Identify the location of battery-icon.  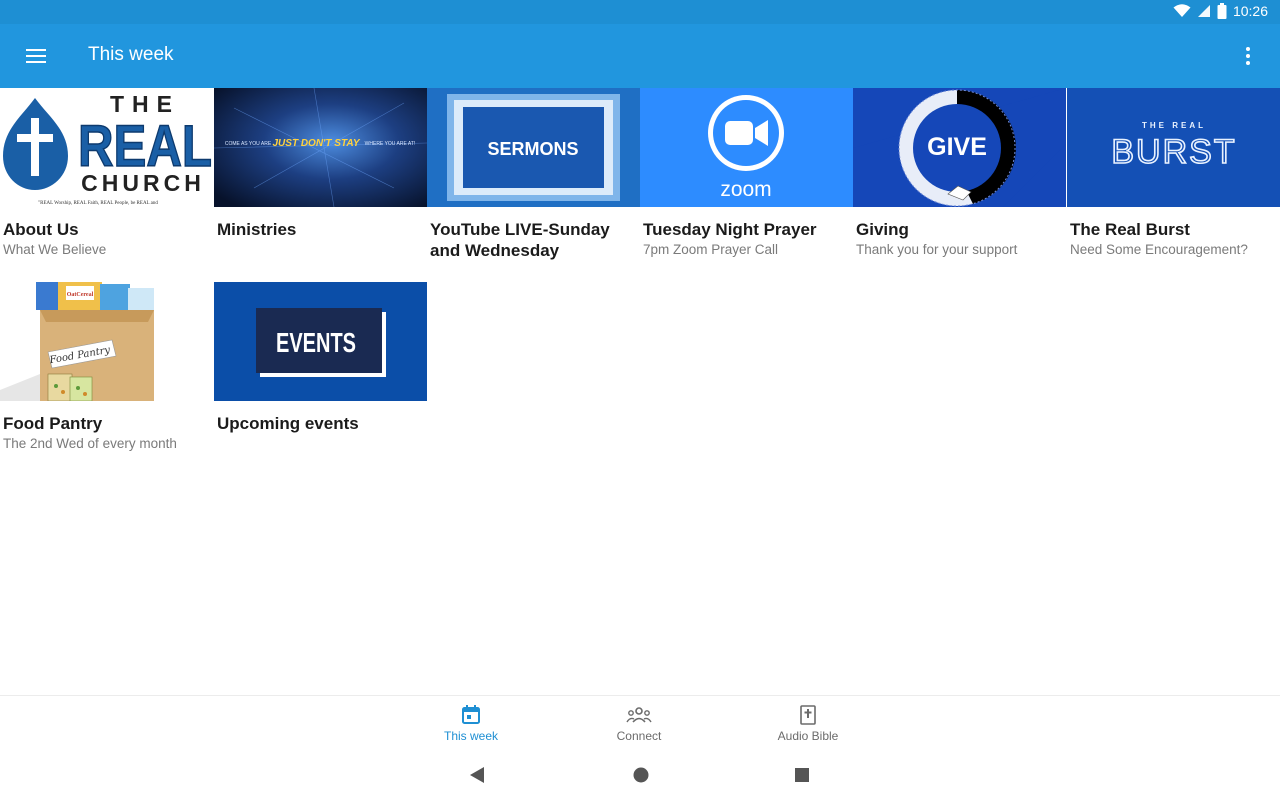
(1222, 11).